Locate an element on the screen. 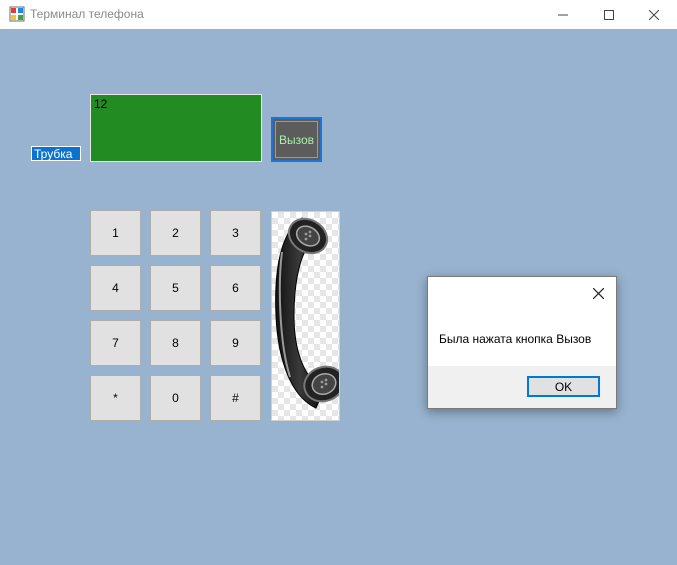  dialog-close-button is located at coordinates (598, 293).